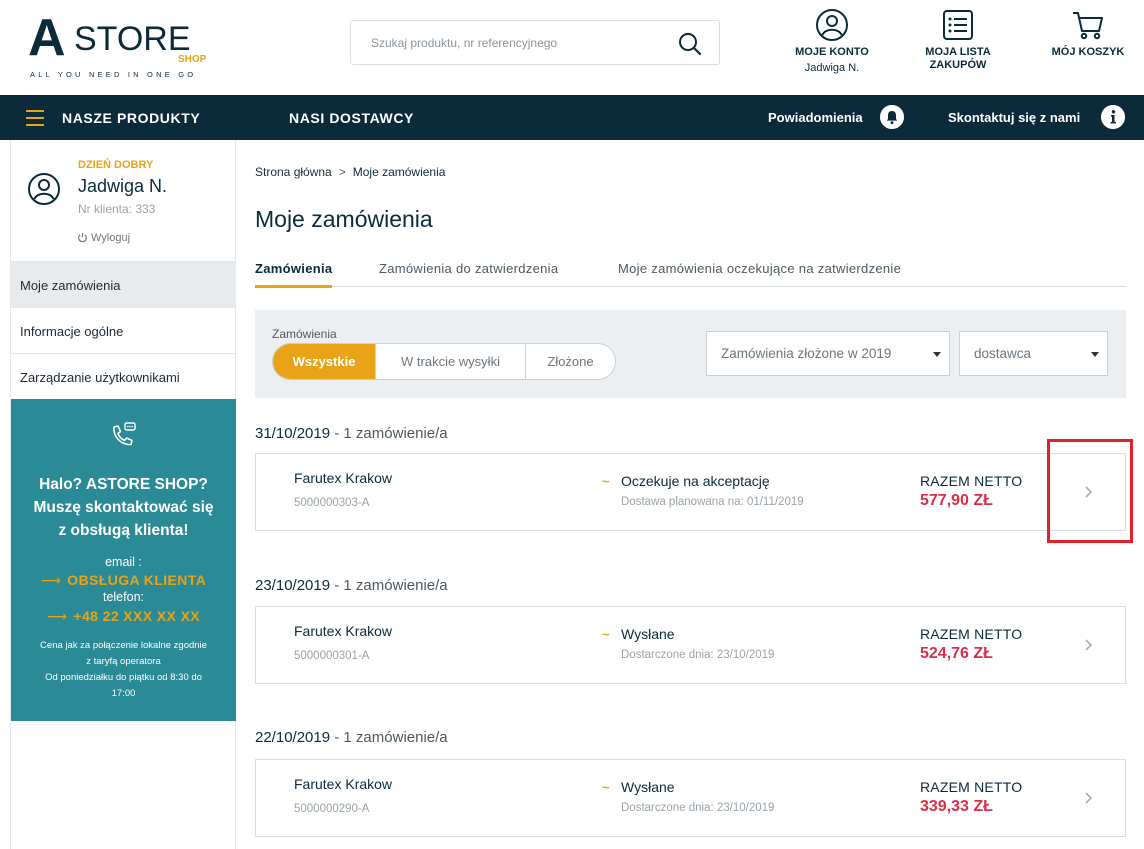 The image size is (1144, 849). What do you see at coordinates (123, 677) in the screenshot?
I see `contact-note-line3: Od poniedziałku do piątku od 8:30 do` at bounding box center [123, 677].